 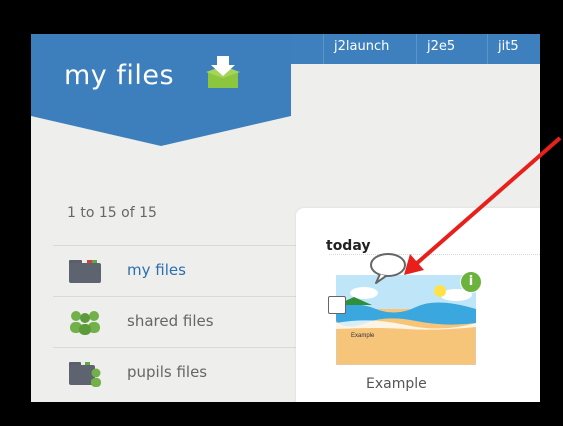 I want to click on file-name-label: Example, so click(x=396, y=384).